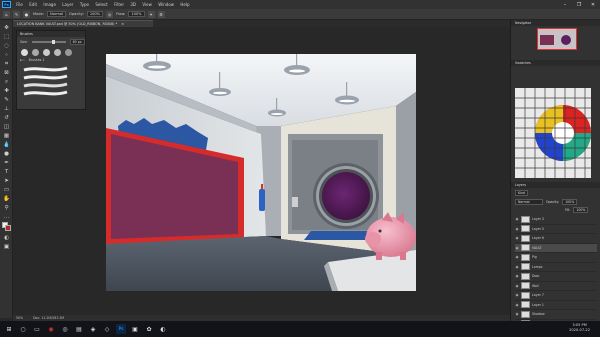 This screenshot has width=600, height=337. What do you see at coordinates (107, 329) in the screenshot?
I see `app-icon: ◇` at bounding box center [107, 329].